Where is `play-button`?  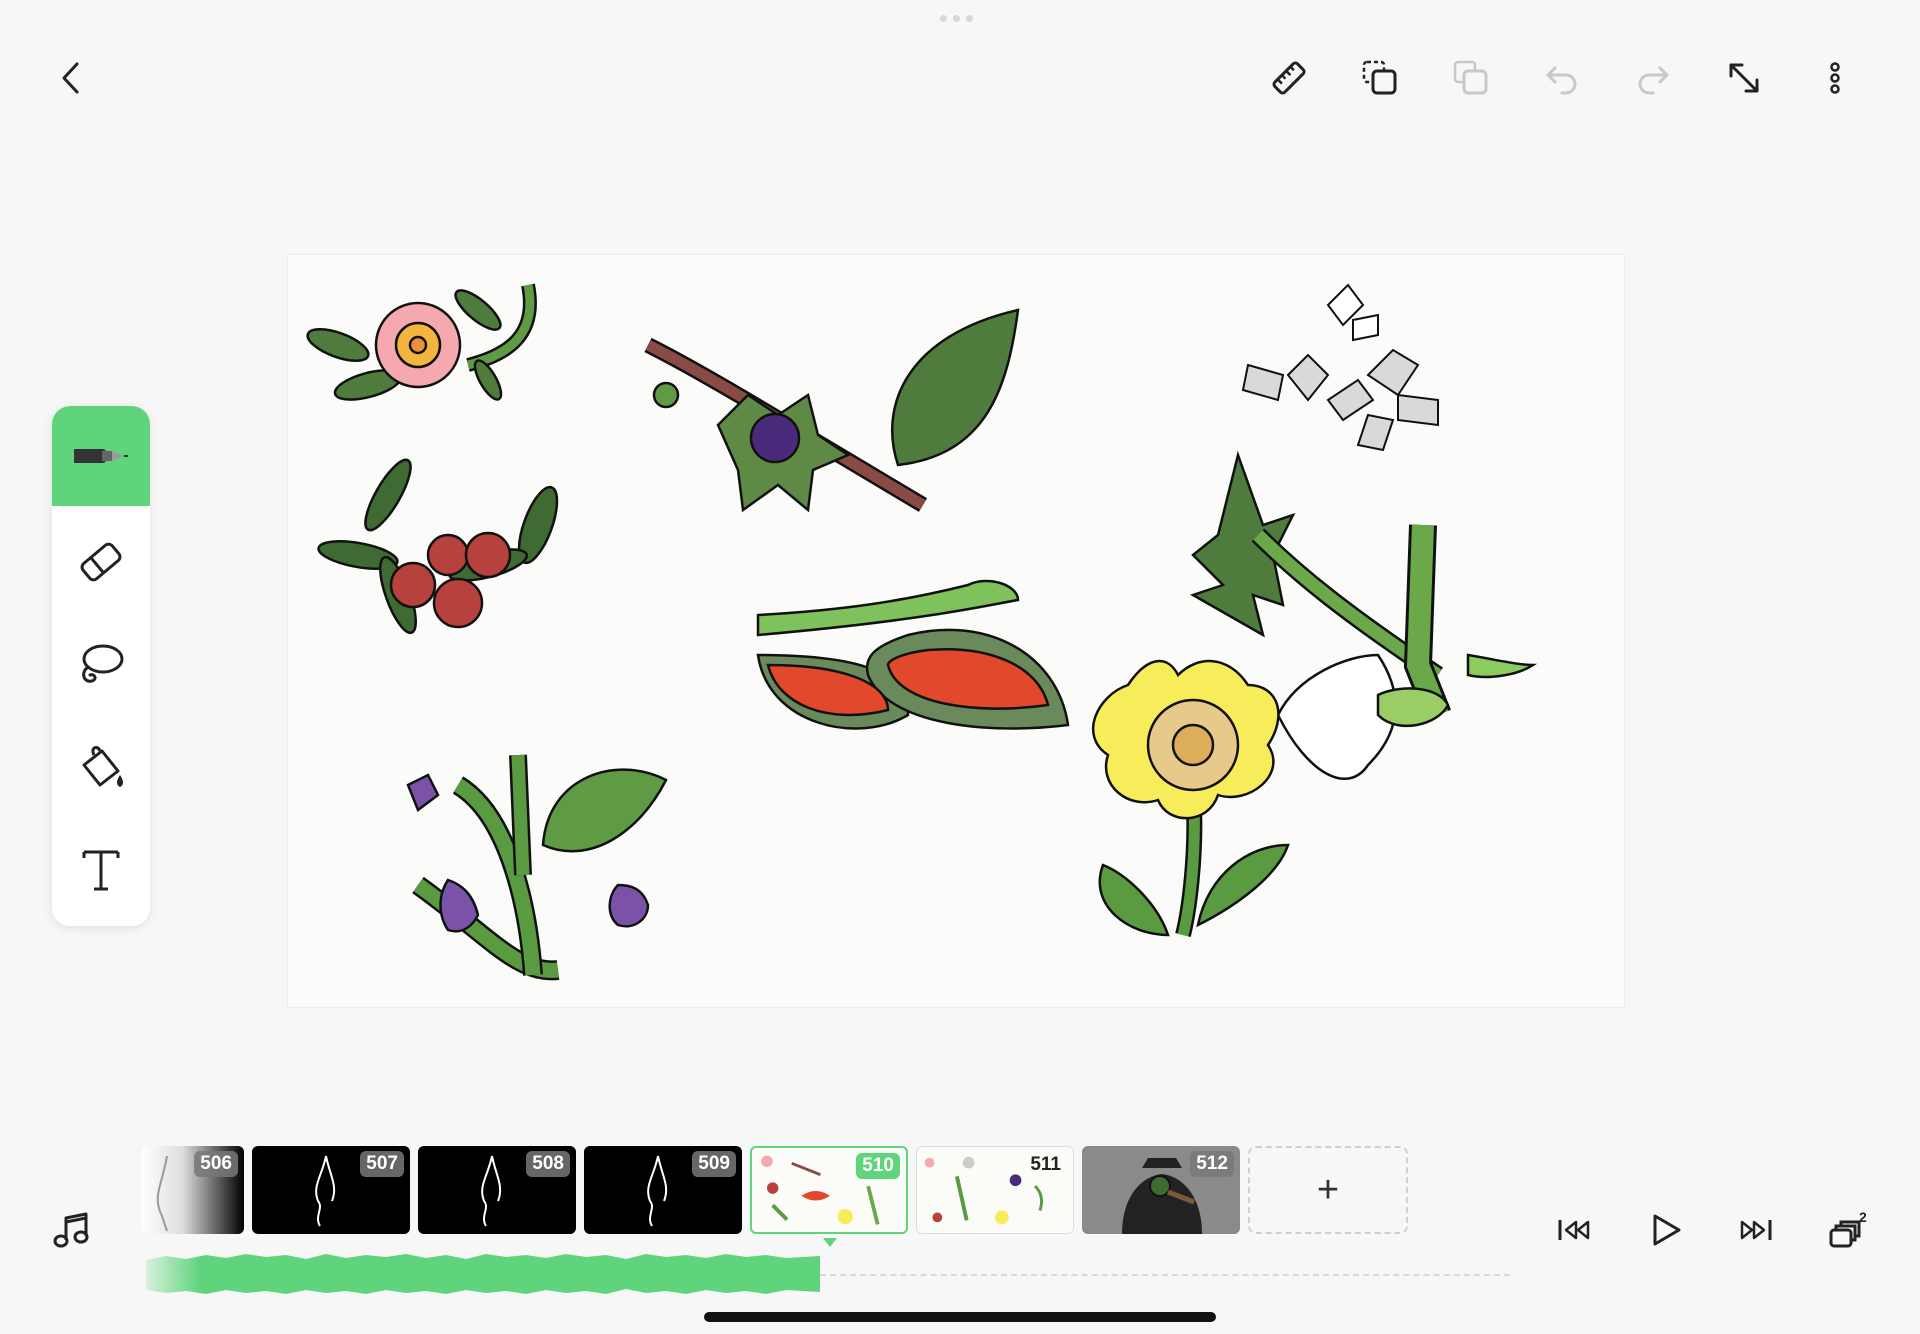 play-button is located at coordinates (1665, 1230).